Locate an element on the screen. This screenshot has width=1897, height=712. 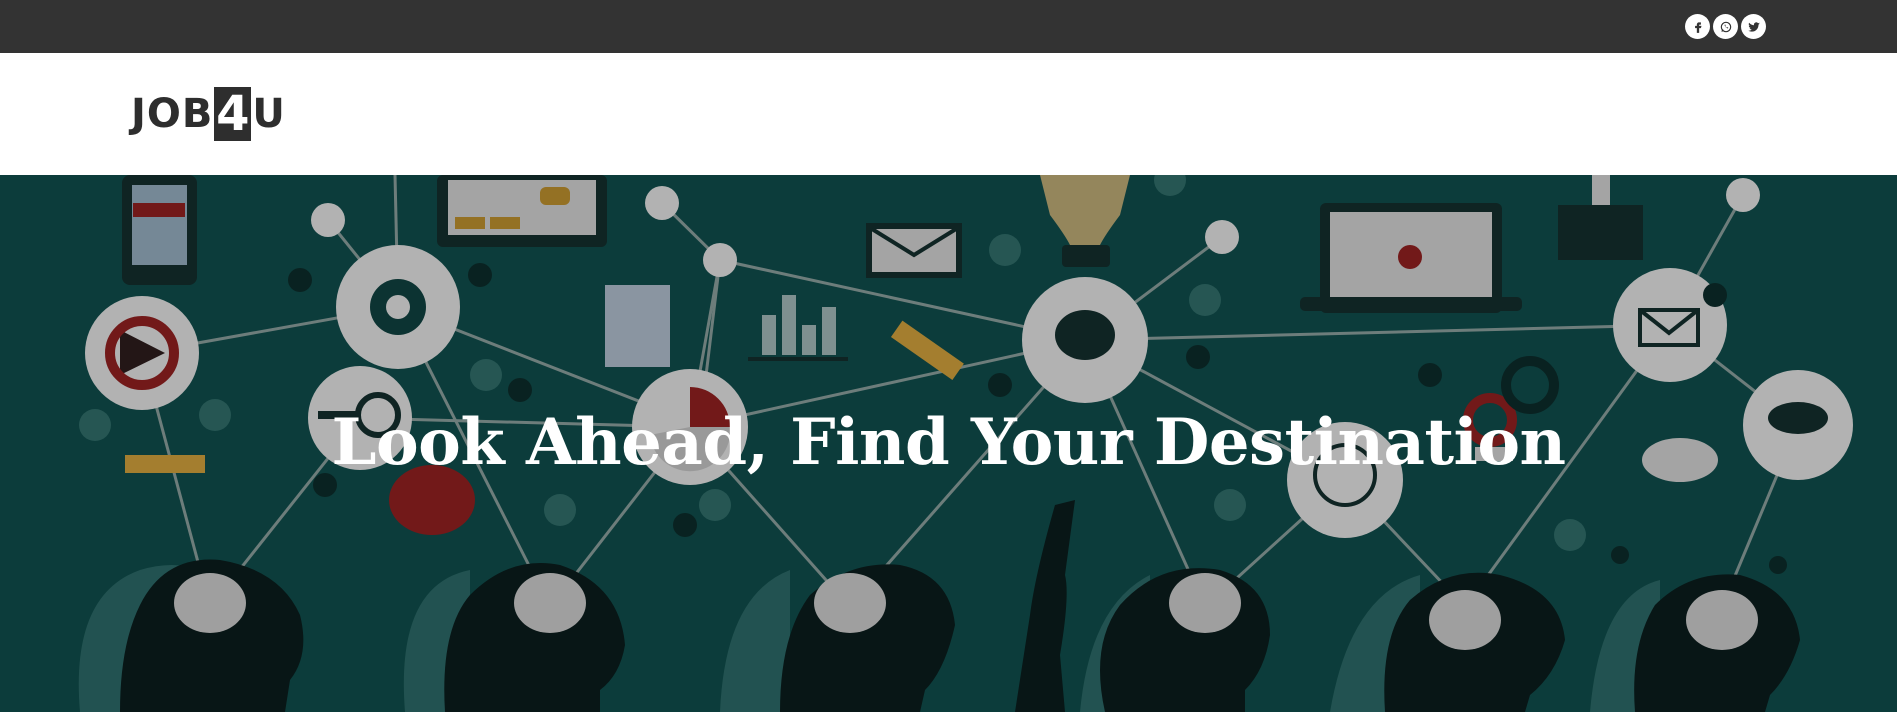
twitter-icon is located at coordinates (1753, 26).